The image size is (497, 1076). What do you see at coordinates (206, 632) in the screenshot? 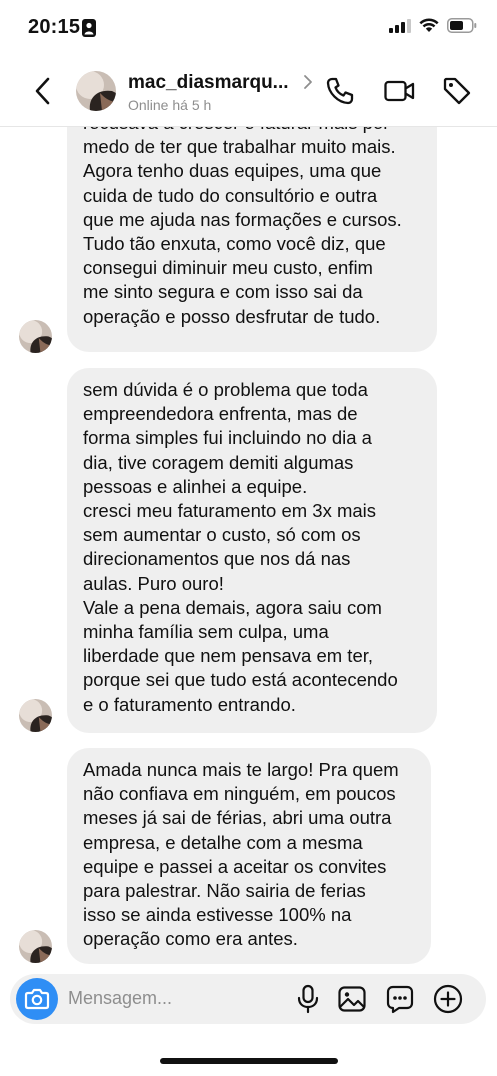
I see `message-line: minha família sem culpa, uma` at bounding box center [206, 632].